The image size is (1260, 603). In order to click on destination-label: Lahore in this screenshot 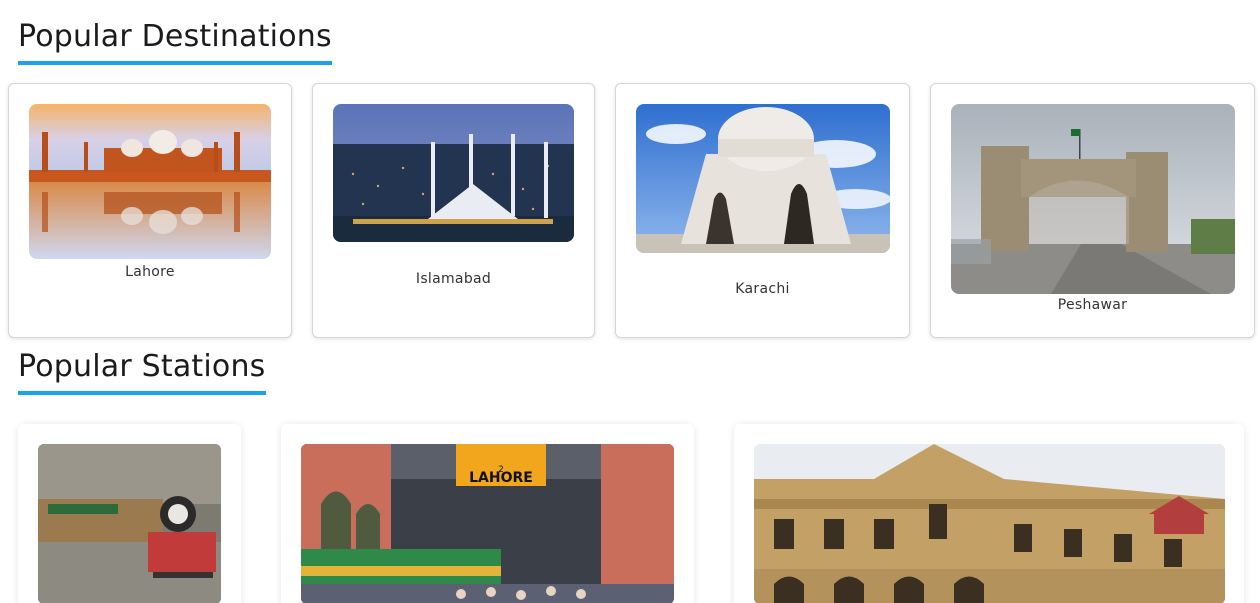, I will do `click(150, 272)`.